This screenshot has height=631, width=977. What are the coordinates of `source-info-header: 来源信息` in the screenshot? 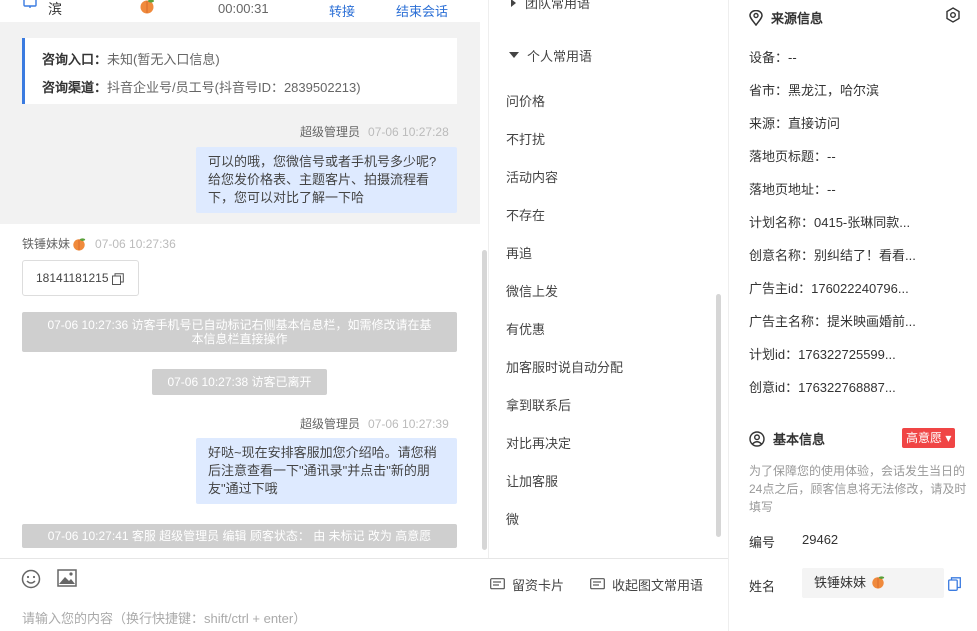 It's located at (786, 17).